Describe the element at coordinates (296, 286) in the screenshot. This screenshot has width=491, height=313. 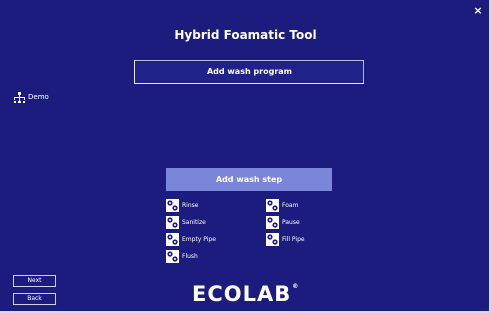
I see `registered-mark: ®` at that location.